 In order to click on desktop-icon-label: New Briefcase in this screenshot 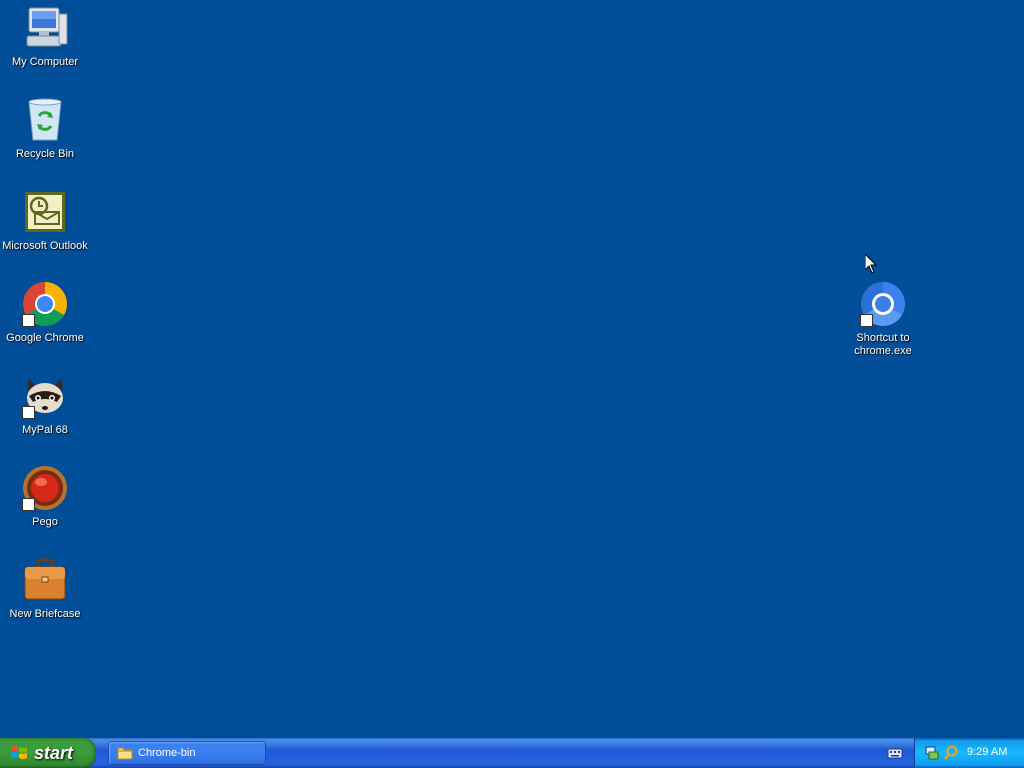, I will do `click(45, 614)`.